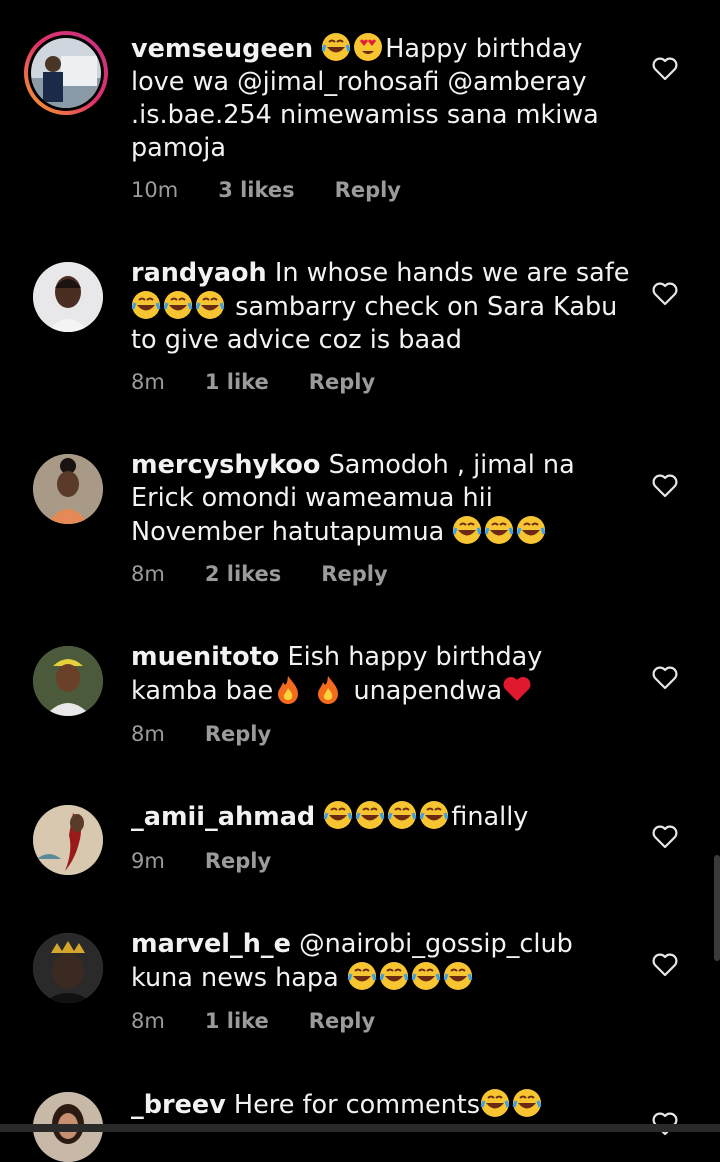 Image resolution: width=720 pixels, height=1162 pixels. What do you see at coordinates (148, 861) in the screenshot?
I see `timestamp: 9m` at bounding box center [148, 861].